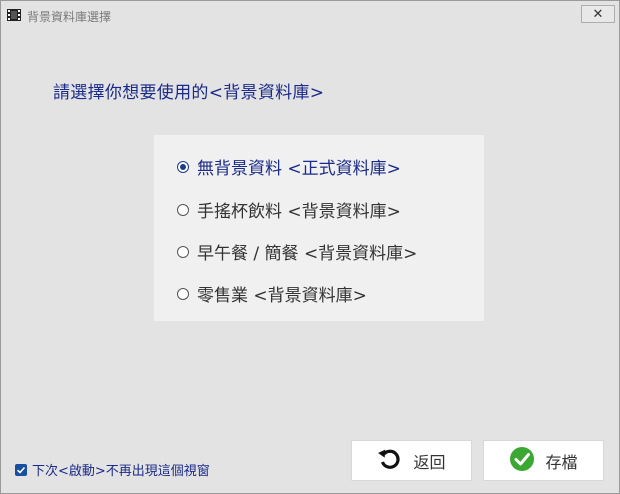 The height and width of the screenshot is (494, 620). I want to click on option-brunch: 早午餐 / 簡餐 <背景資料庫>, so click(297, 251).